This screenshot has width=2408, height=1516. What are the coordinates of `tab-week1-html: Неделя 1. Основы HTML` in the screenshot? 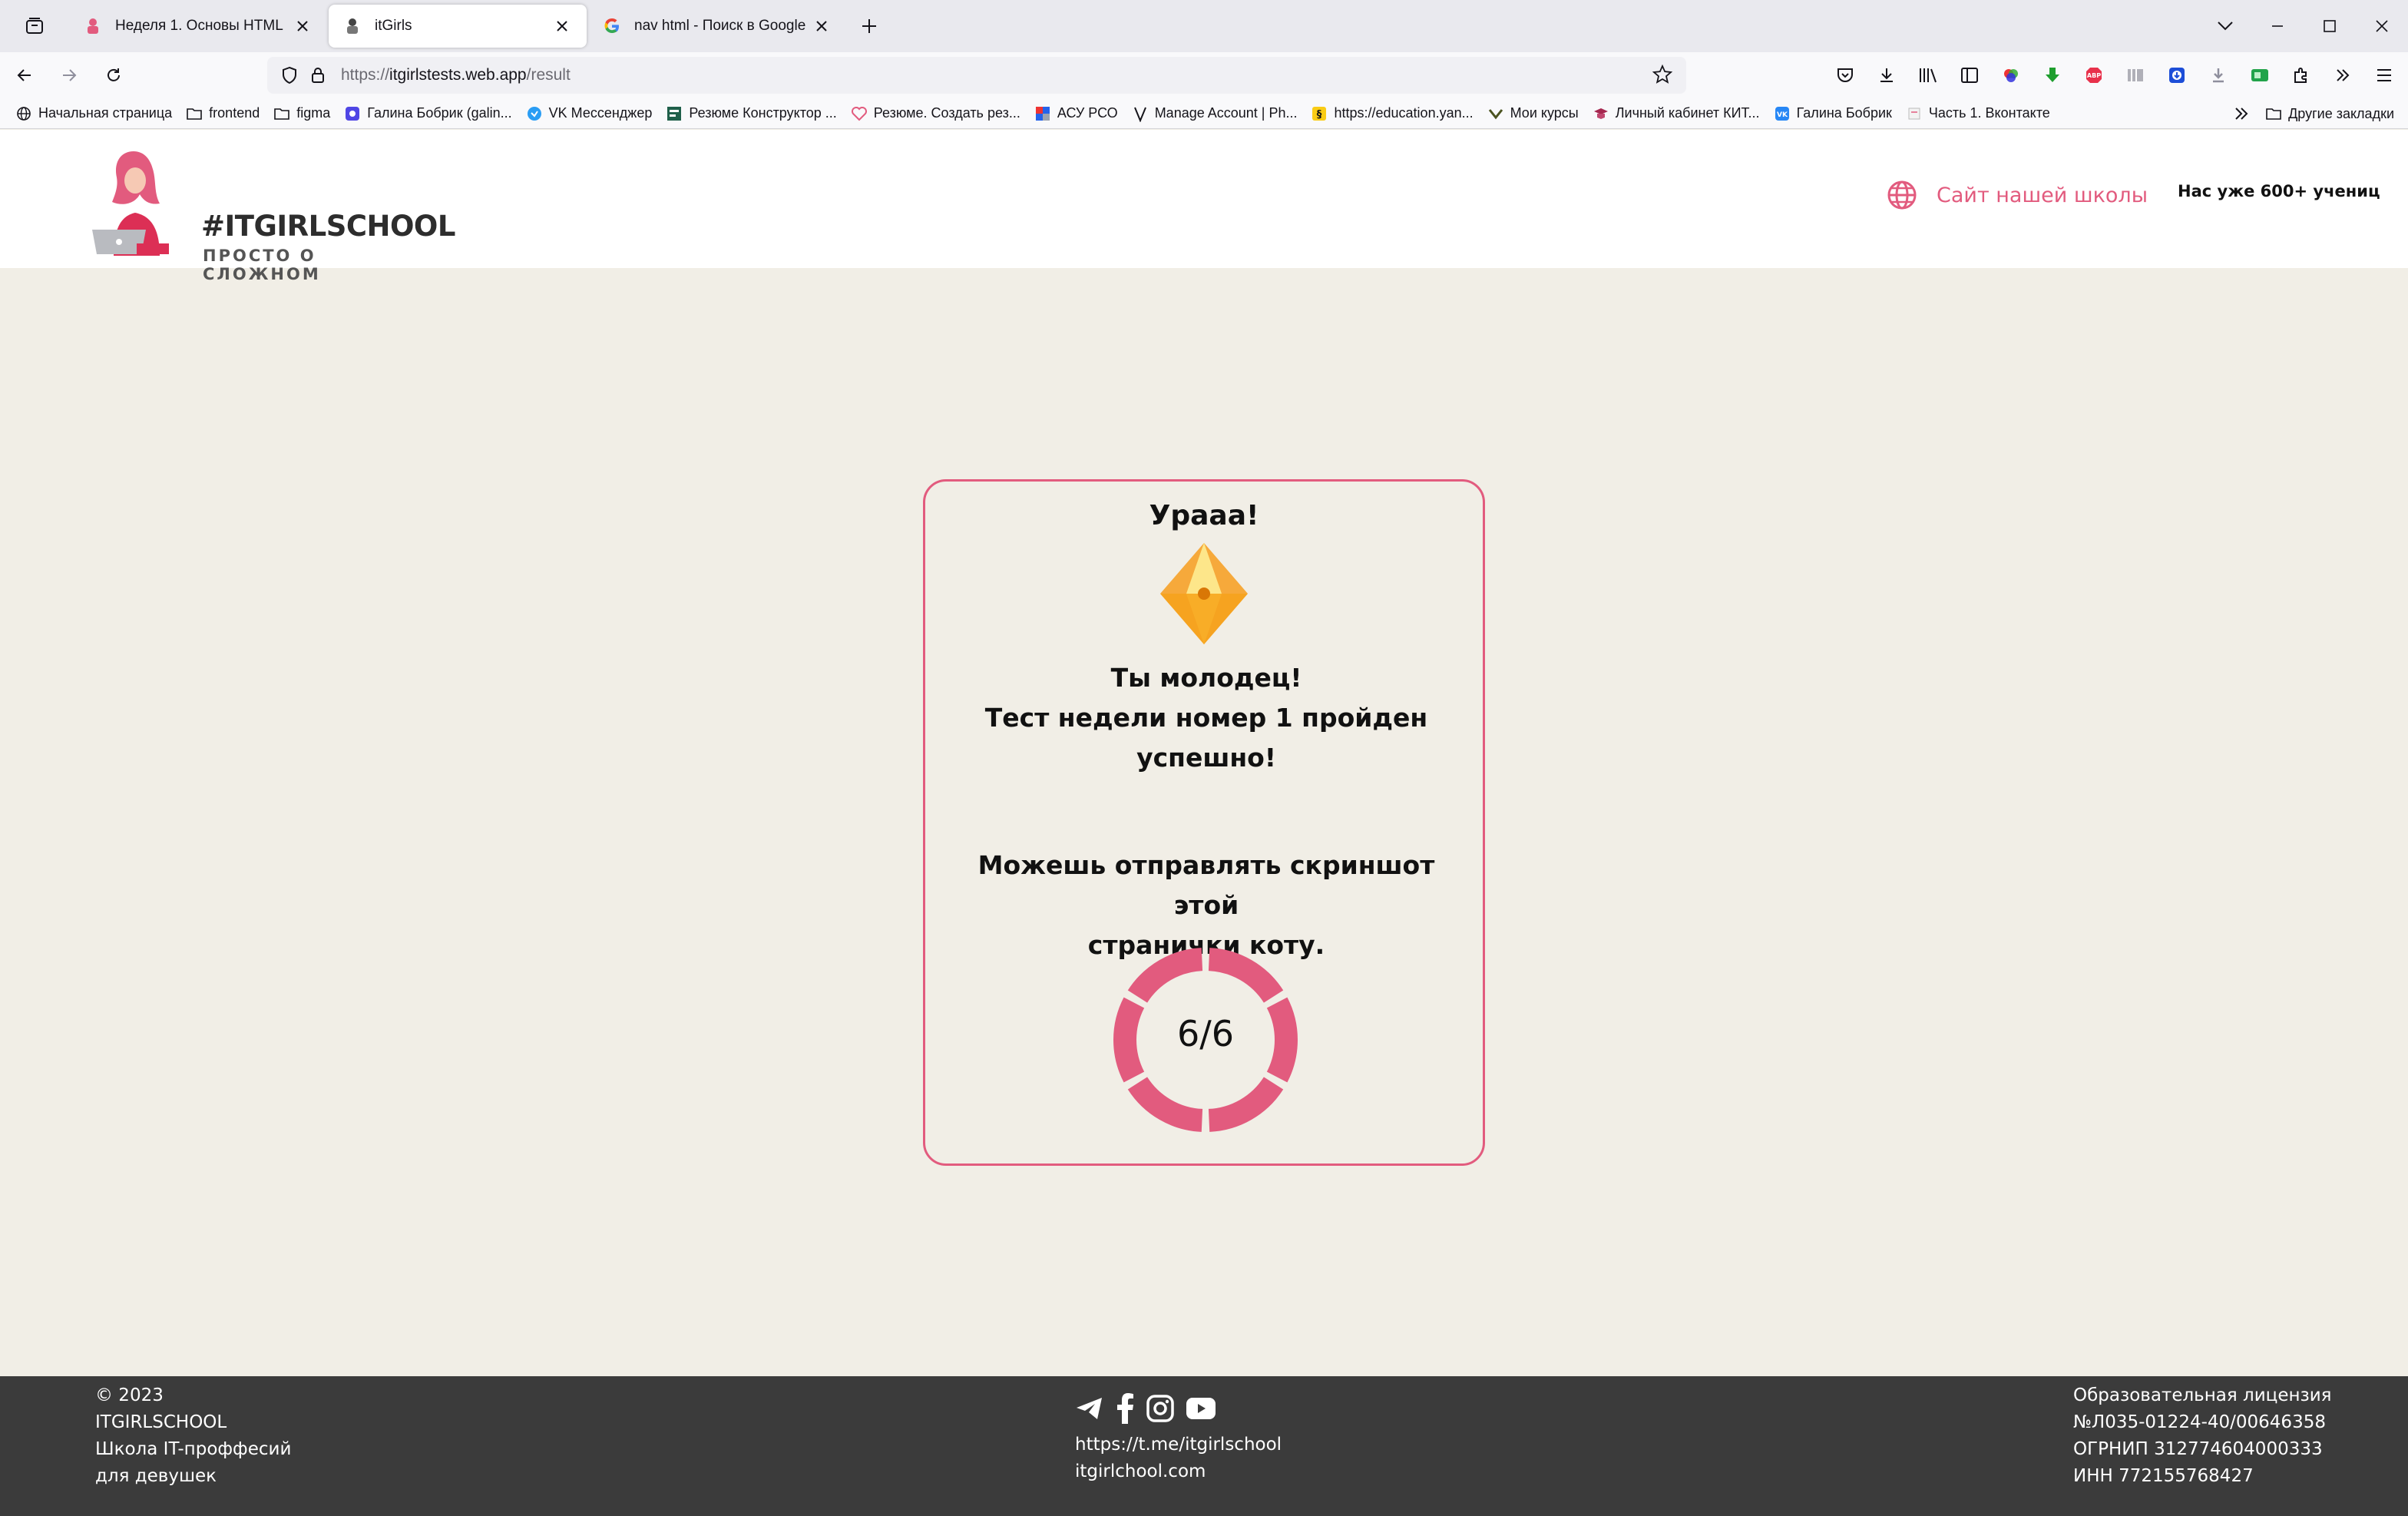 It's located at (198, 26).